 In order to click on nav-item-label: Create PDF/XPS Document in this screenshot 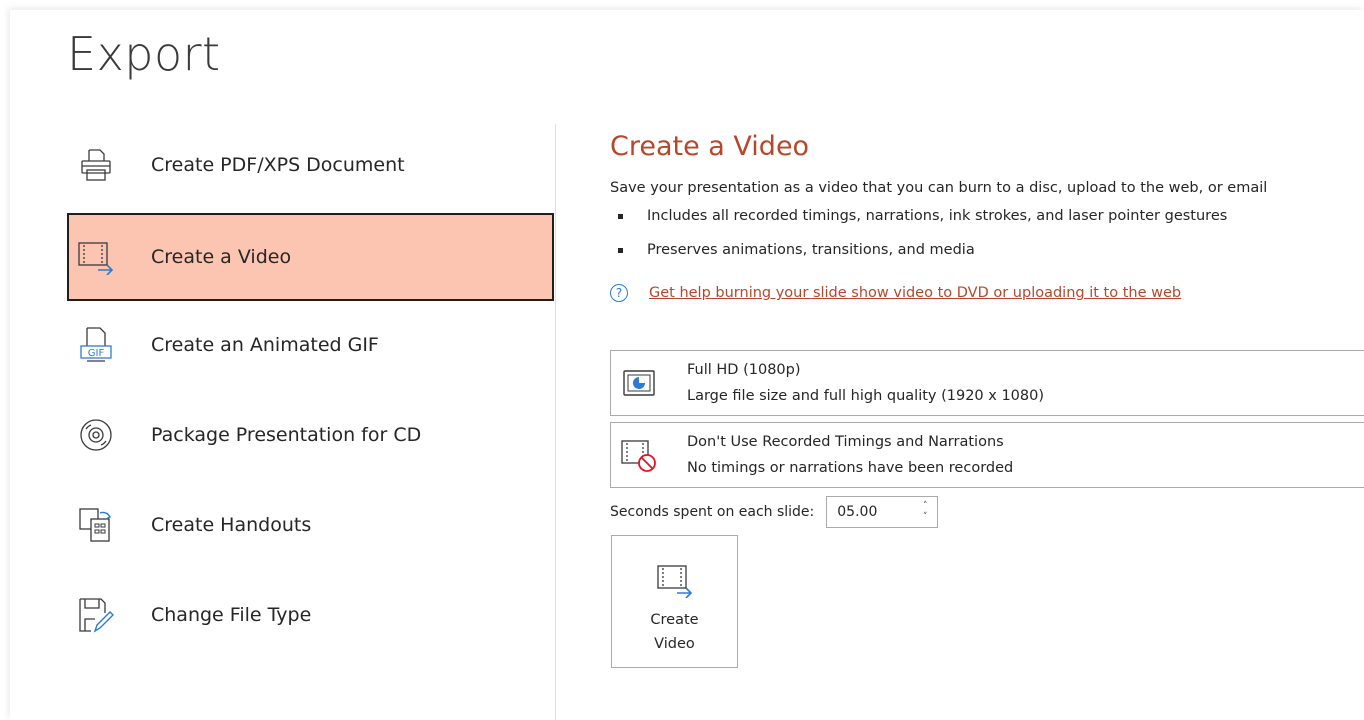, I will do `click(278, 165)`.